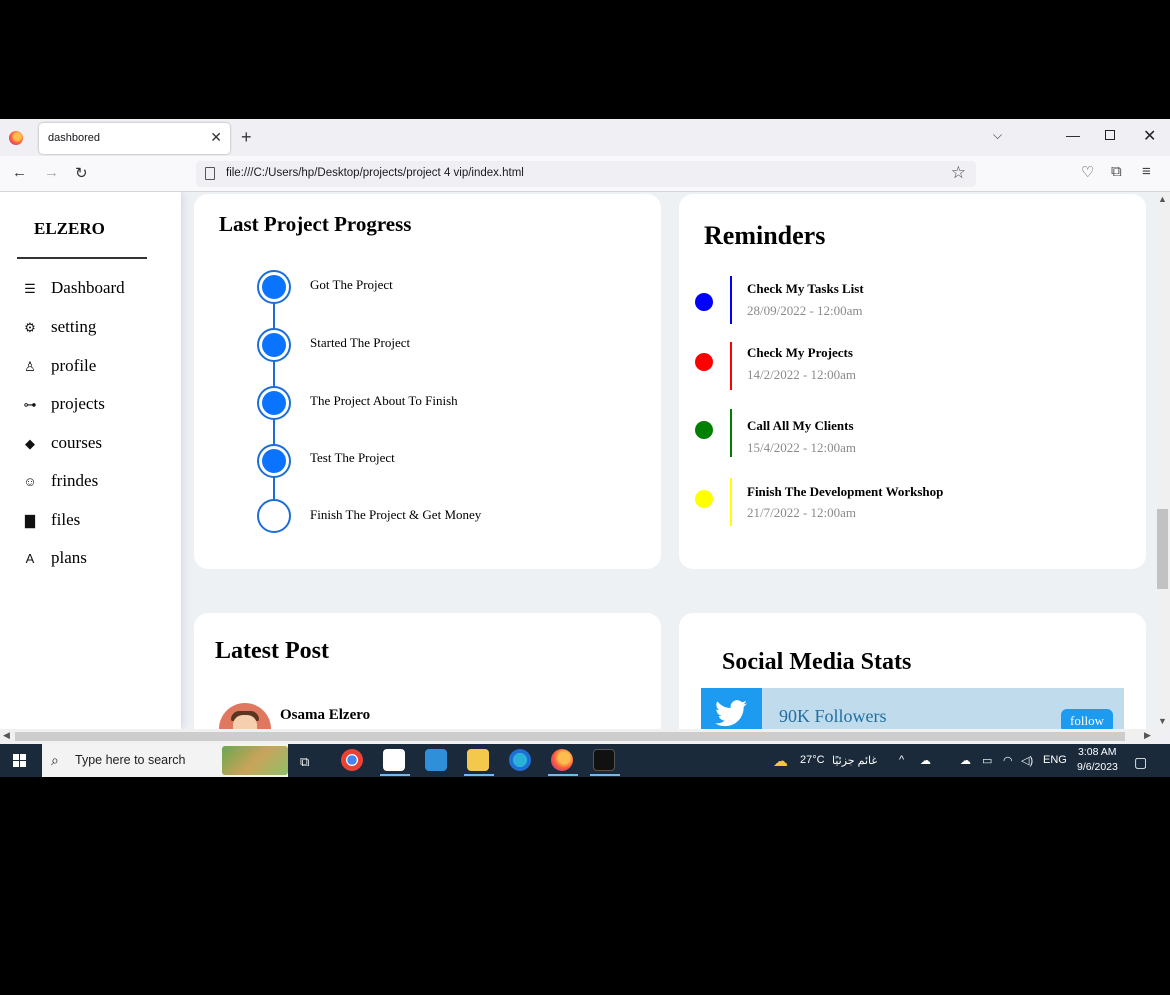 Image resolution: width=1170 pixels, height=995 pixels. Describe the element at coordinates (427, 671) in the screenshot. I see `latest-post-card: Latest Post Osama Elzero` at that location.